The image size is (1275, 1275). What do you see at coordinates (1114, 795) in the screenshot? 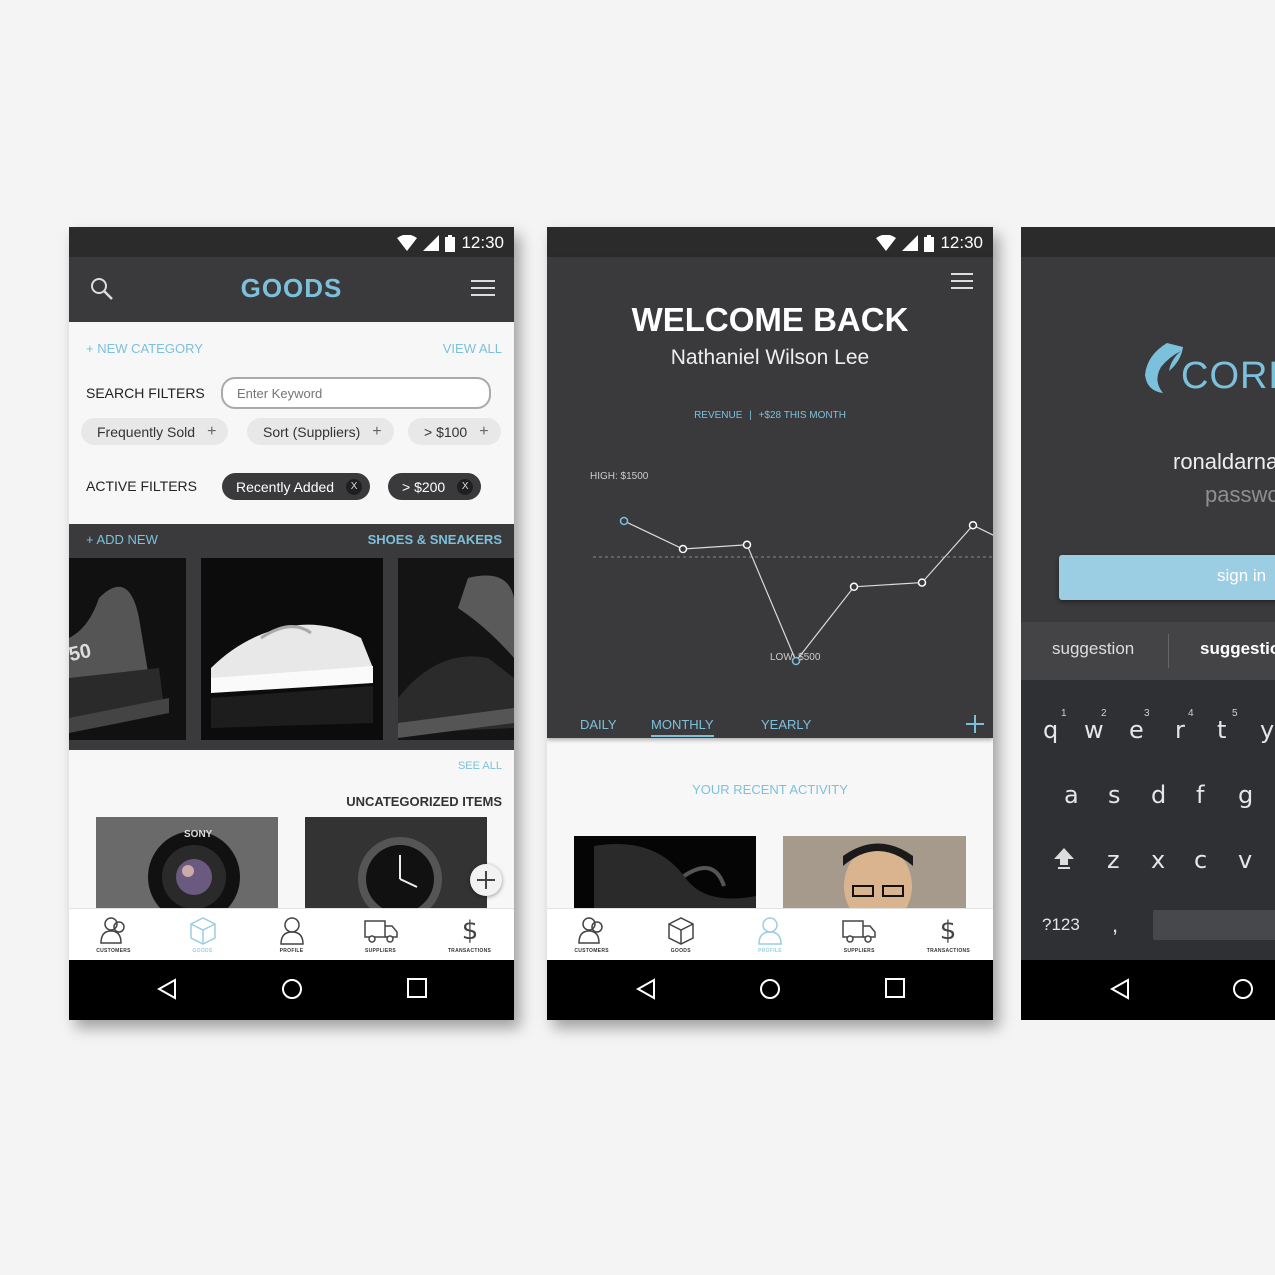
I see `key-s: s` at bounding box center [1114, 795].